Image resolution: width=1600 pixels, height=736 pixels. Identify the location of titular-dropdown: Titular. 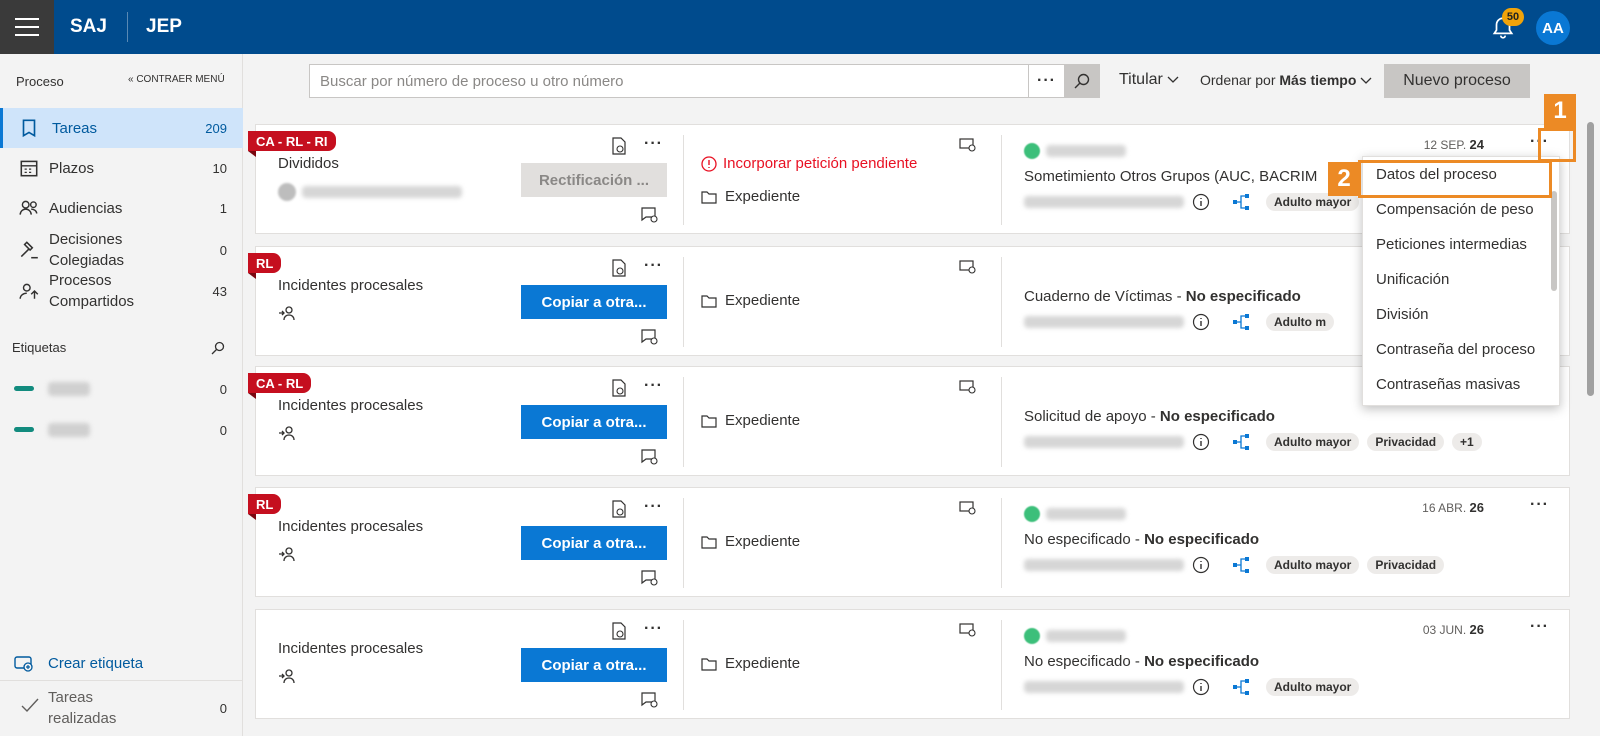
(1149, 80).